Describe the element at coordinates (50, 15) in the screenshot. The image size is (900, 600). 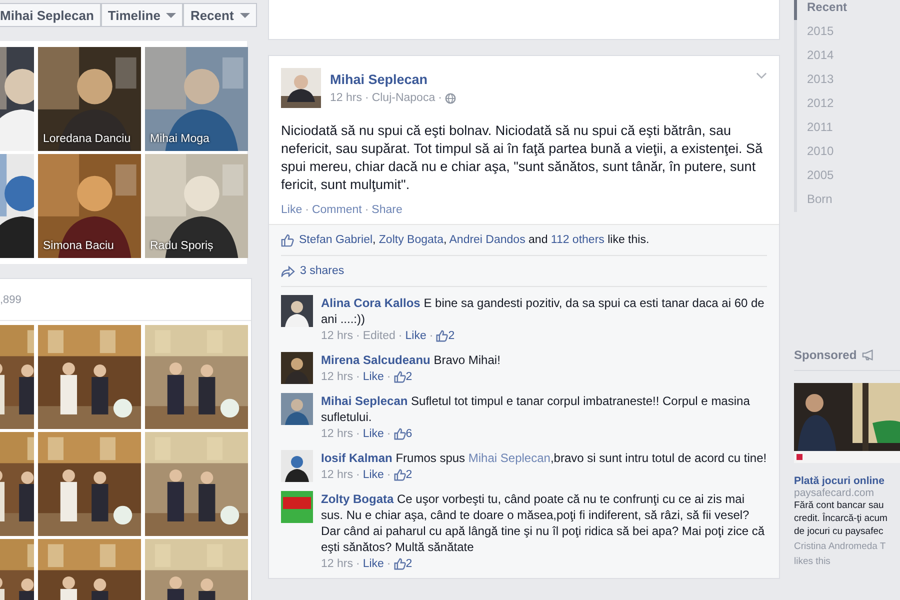
I see `header-button: Mihai Seplecan` at that location.